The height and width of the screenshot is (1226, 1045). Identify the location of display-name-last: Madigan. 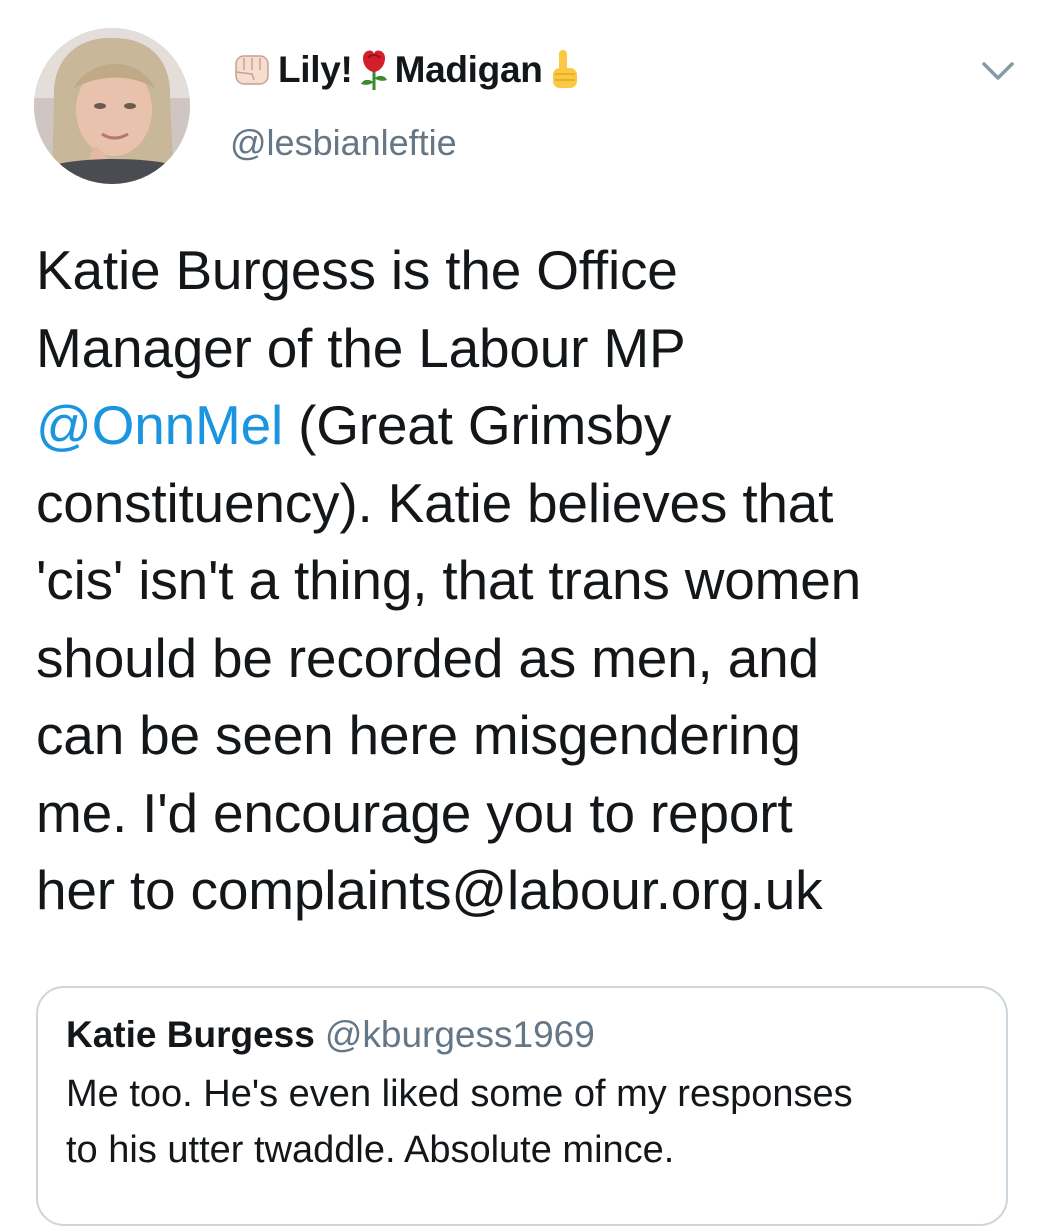
(468, 69).